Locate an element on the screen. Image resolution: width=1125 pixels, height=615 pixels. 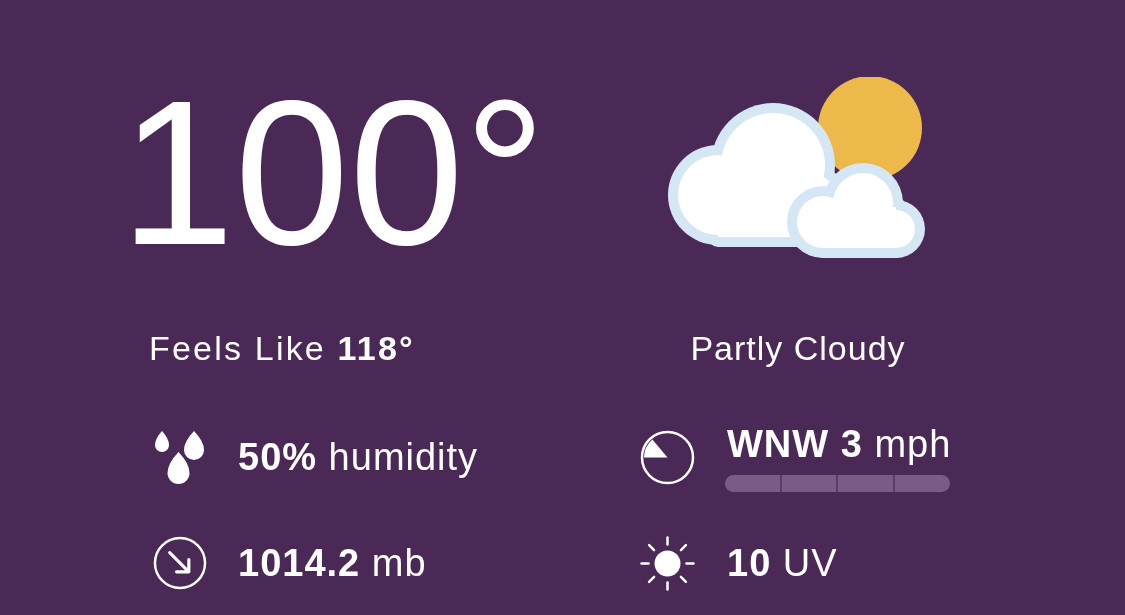
uv-index-reading: 10 UV is located at coordinates (782, 563).